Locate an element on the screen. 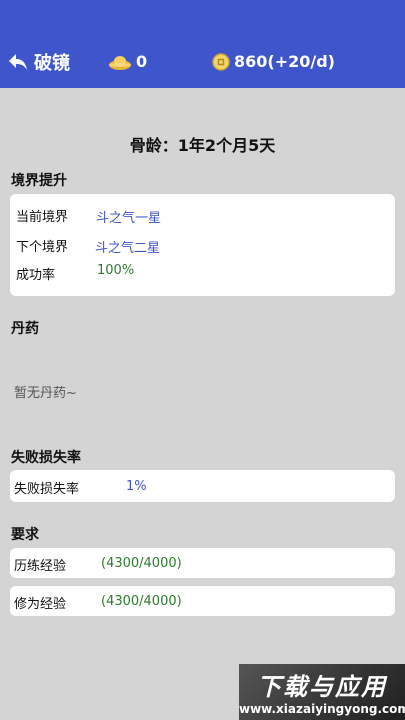  back-button: 破镜 is located at coordinates (39, 62).